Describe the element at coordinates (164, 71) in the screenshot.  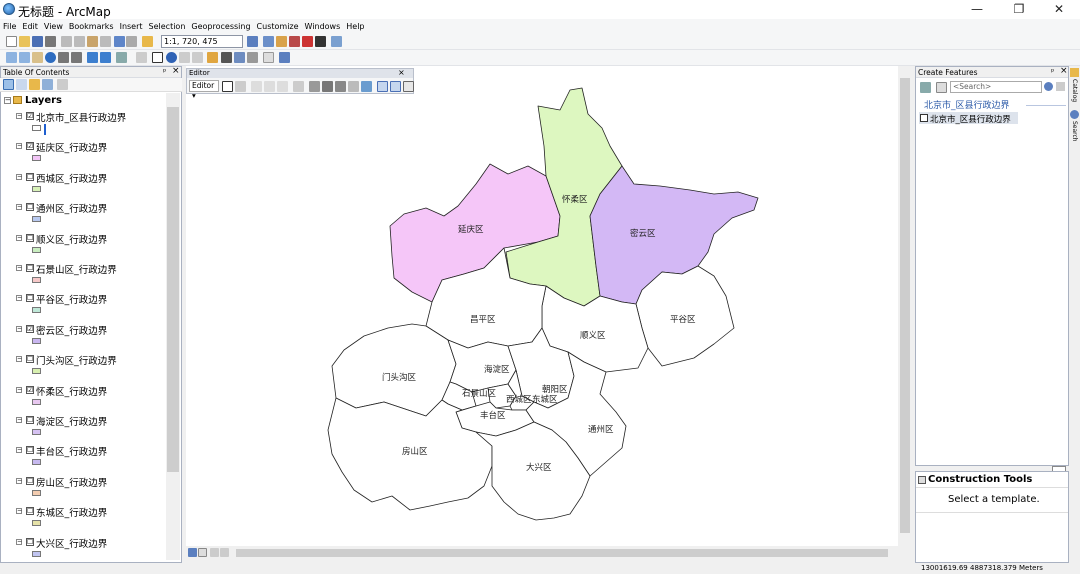
I see `toc-pin-icon: ᵖ` at that location.